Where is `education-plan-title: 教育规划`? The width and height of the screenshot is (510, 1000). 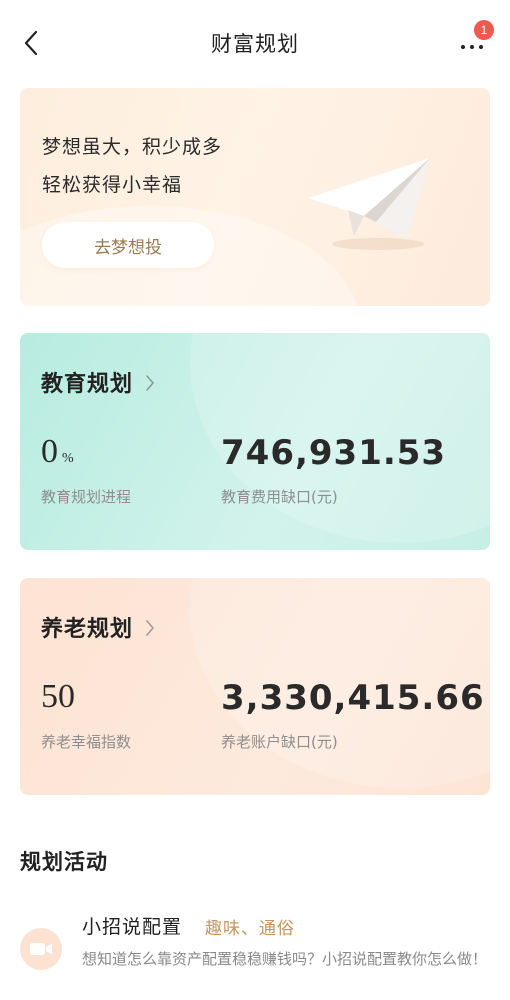 education-plan-title: 教育规划 is located at coordinates (98, 382).